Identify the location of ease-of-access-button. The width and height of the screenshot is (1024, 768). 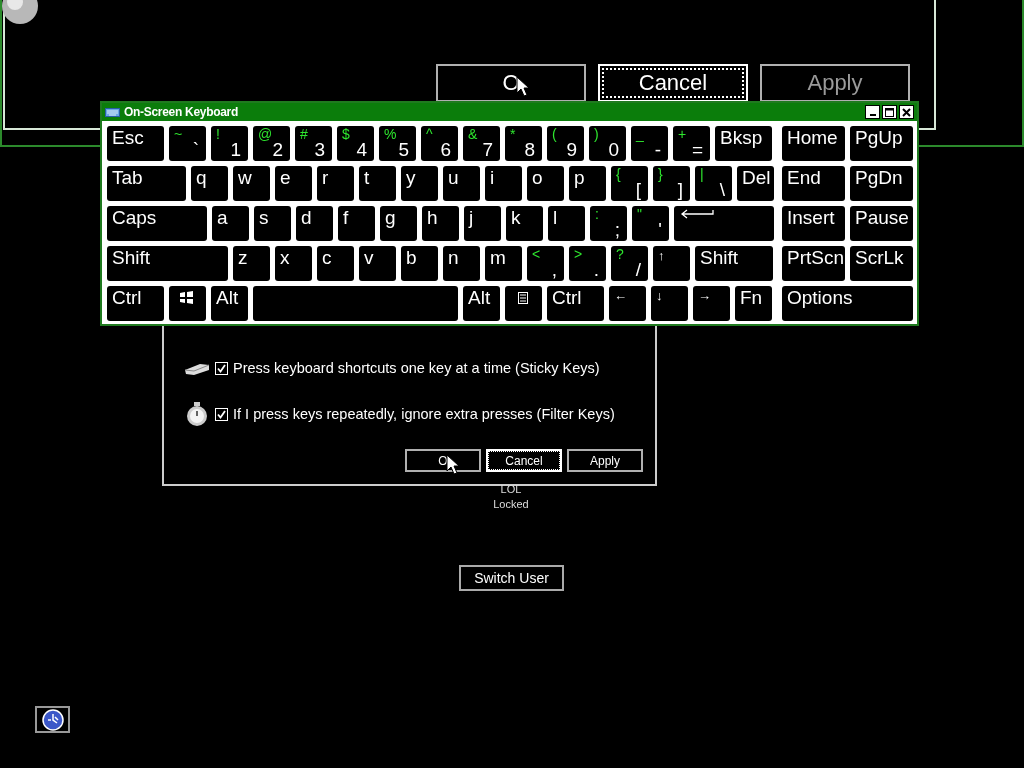
(52, 719).